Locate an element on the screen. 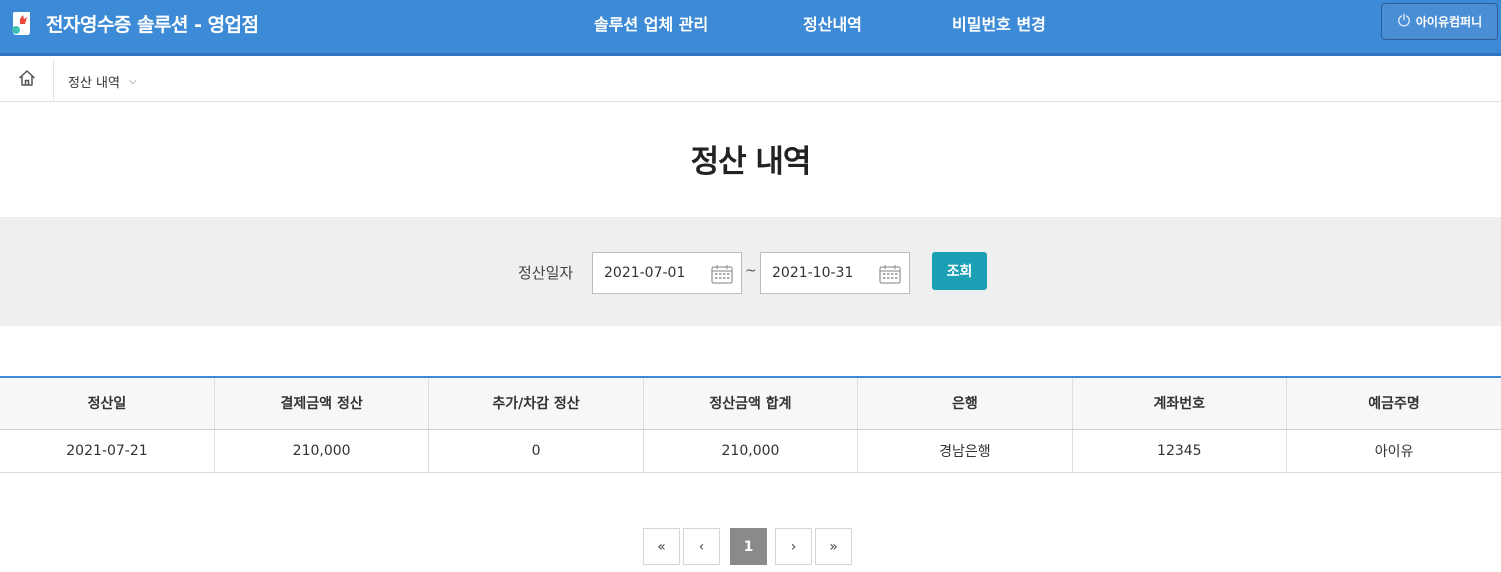  table-cell: 아이유 is located at coordinates (1393, 451).